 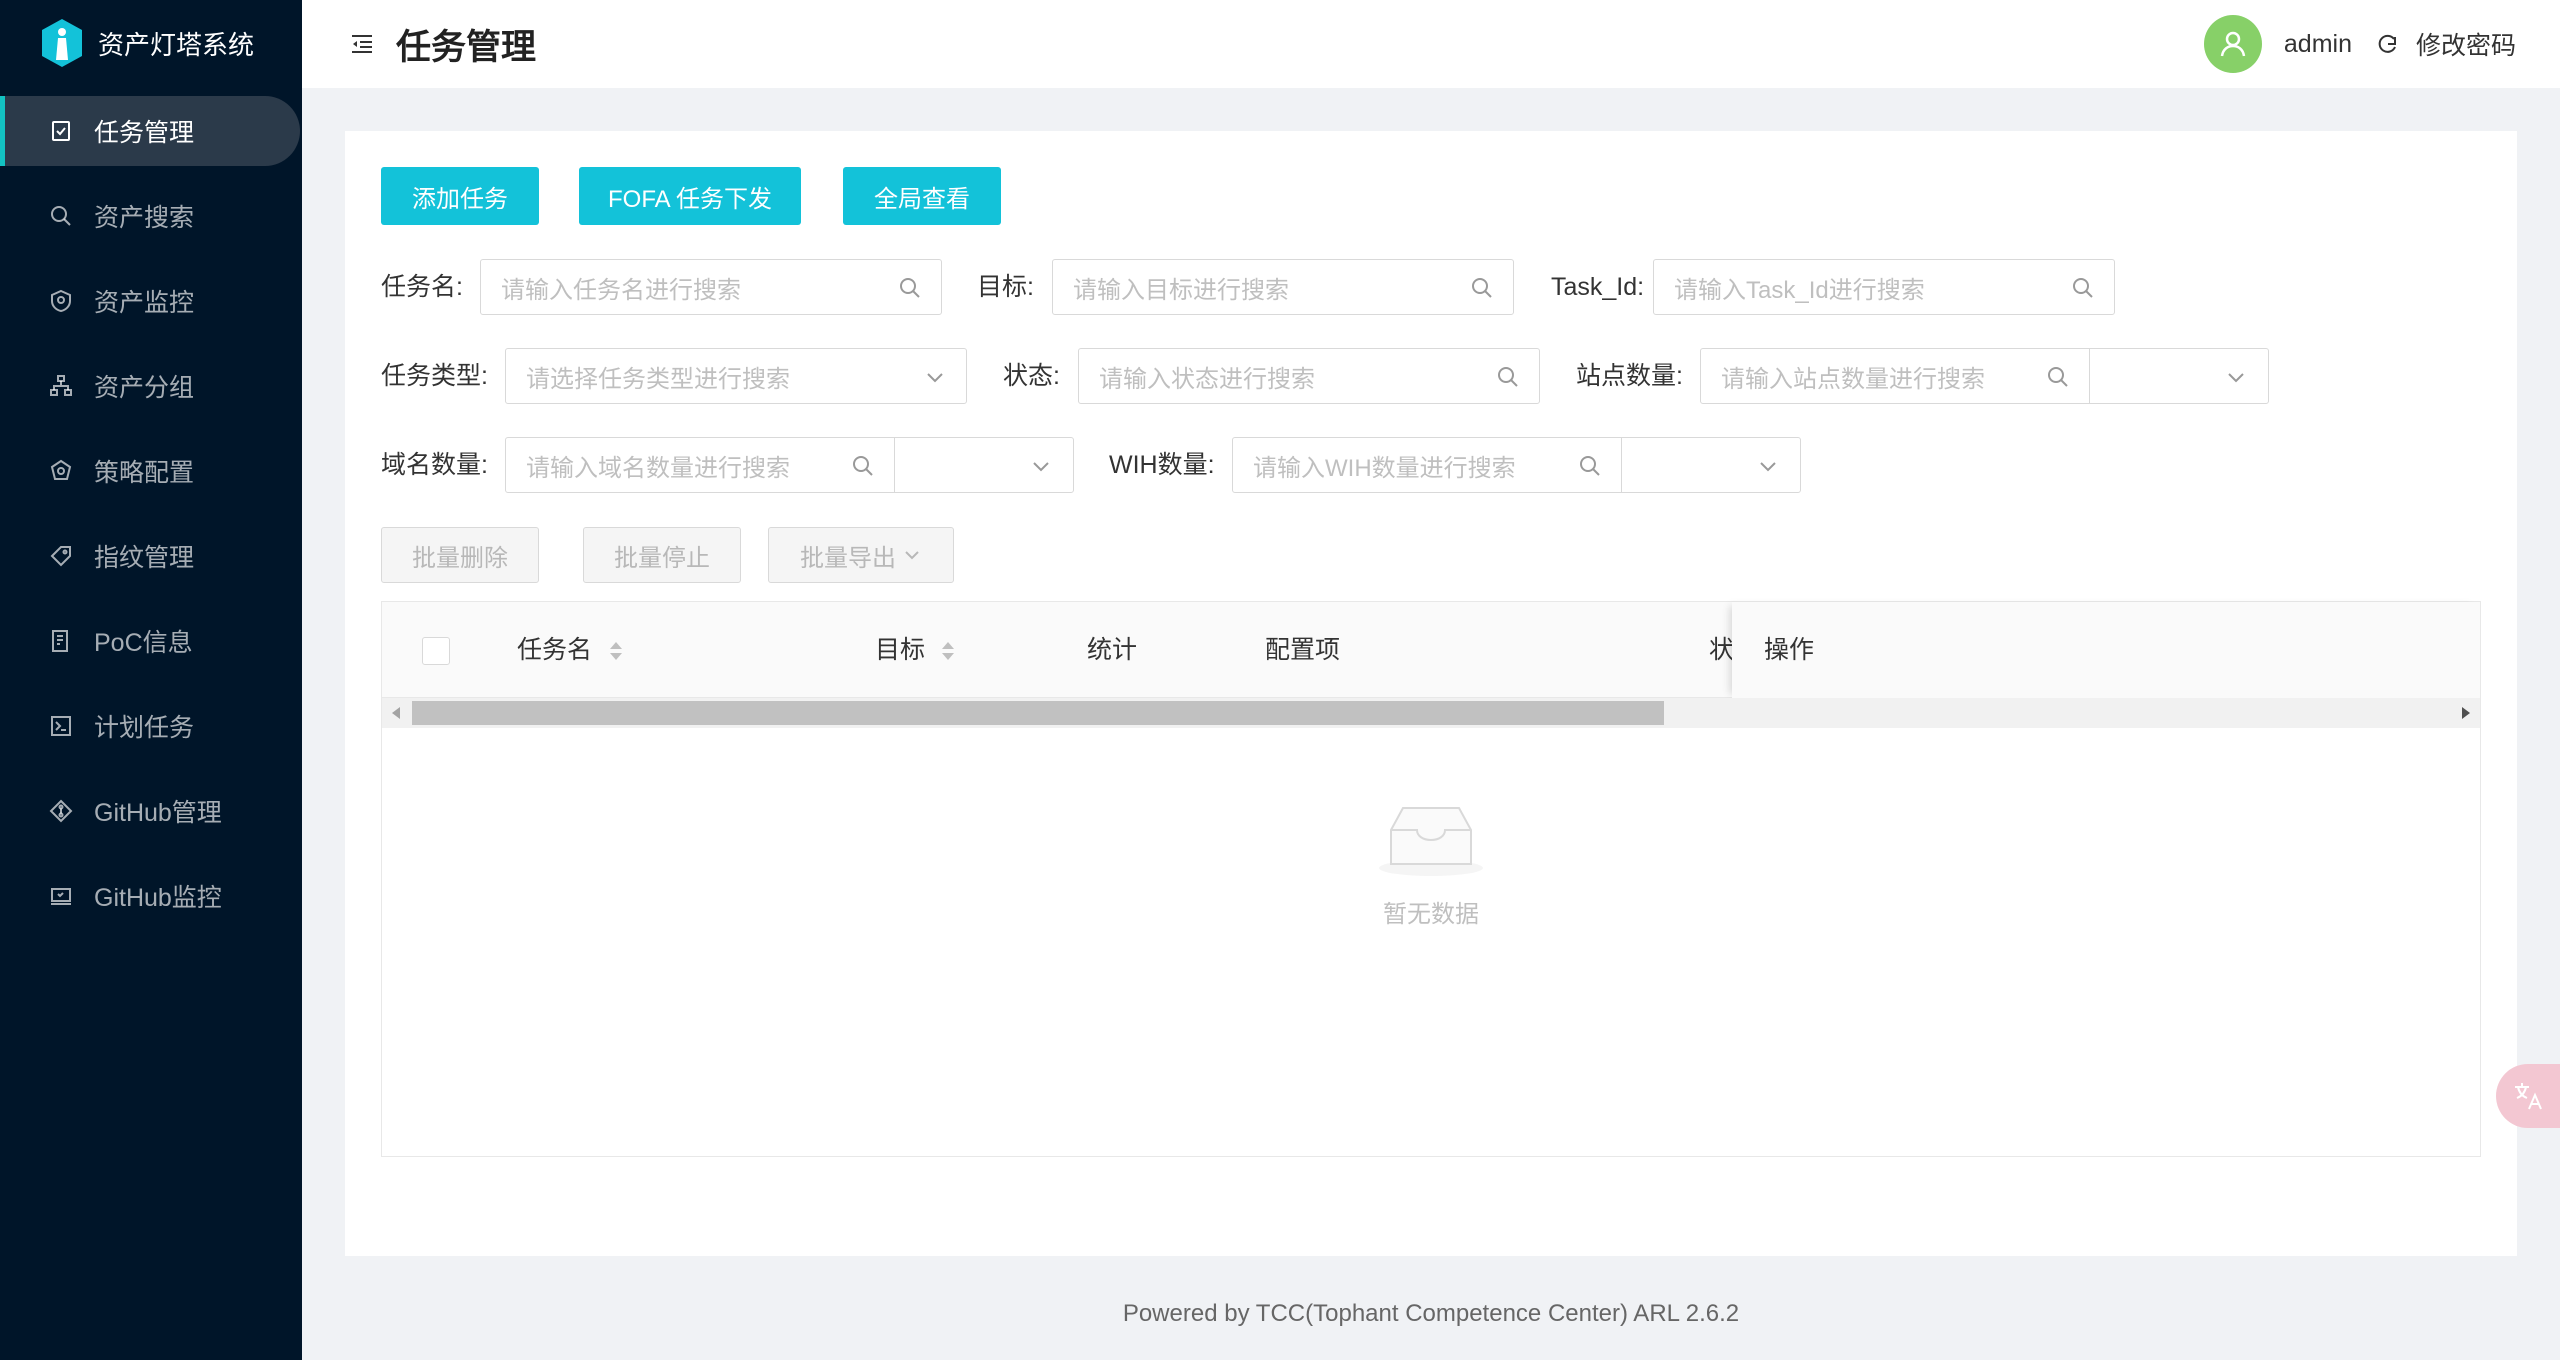 I want to click on sidebar-item-fingerprint: 指纹管理, so click(x=151, y=556).